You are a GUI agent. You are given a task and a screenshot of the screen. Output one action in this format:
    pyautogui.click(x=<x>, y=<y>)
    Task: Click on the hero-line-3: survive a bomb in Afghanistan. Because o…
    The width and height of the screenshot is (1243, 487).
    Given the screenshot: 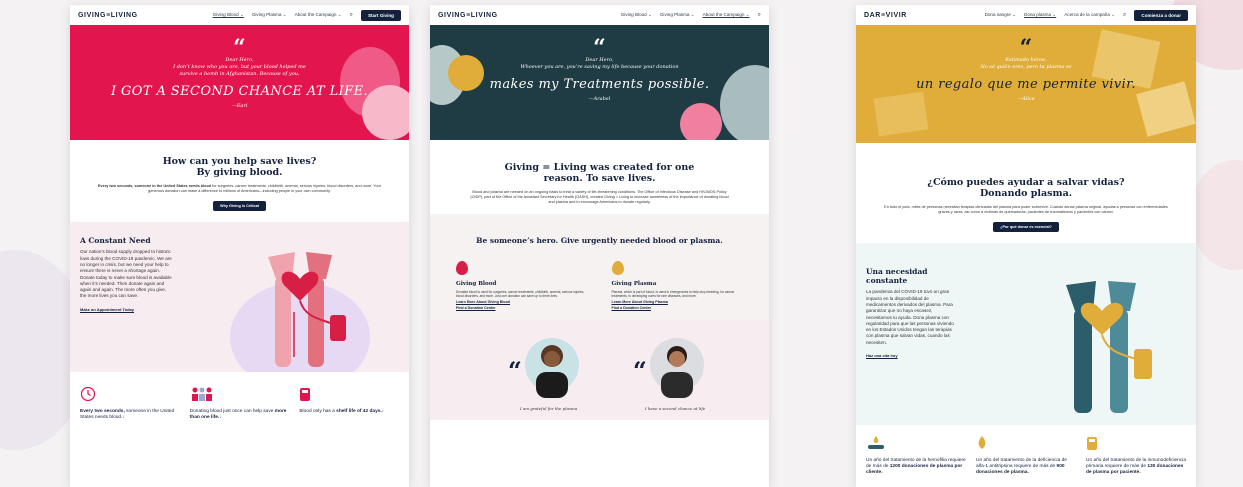 What is the action you would take?
    pyautogui.click(x=239, y=74)
    